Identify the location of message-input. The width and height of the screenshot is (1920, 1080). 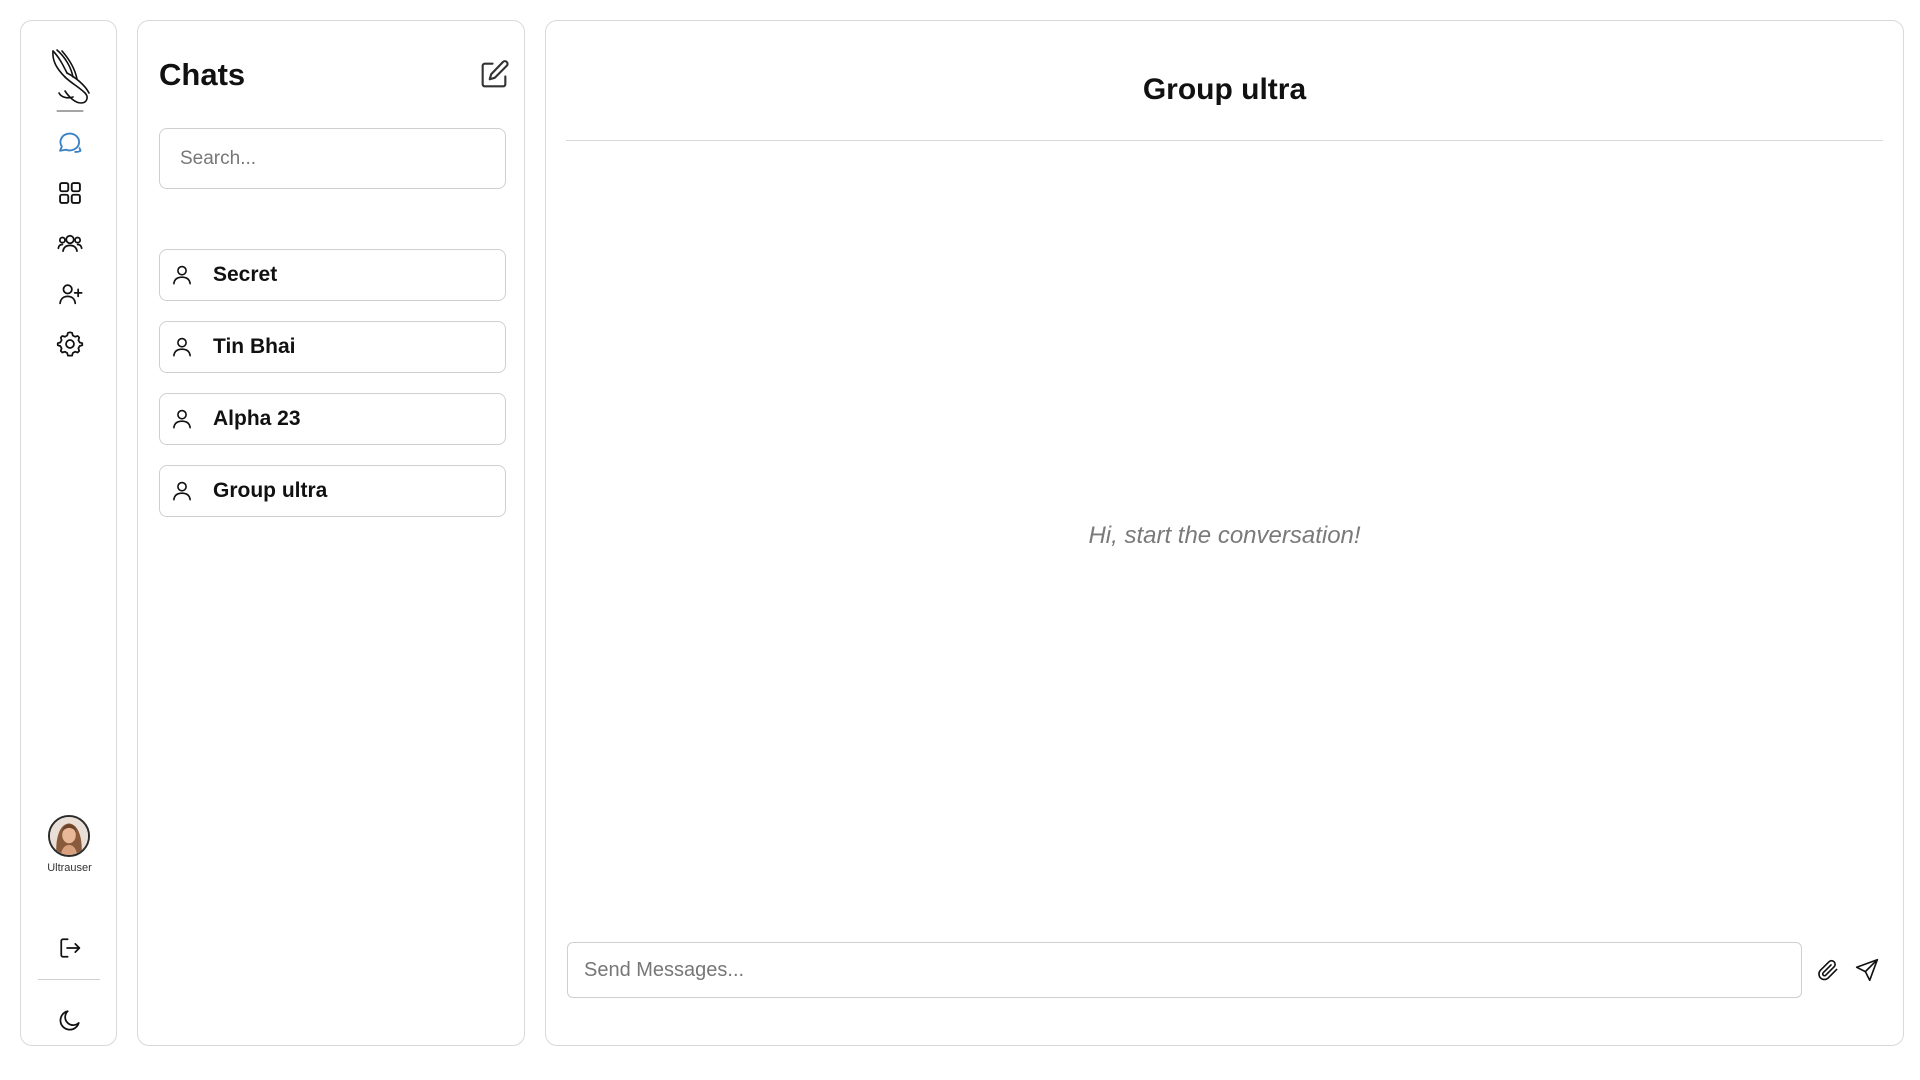
(1184, 970).